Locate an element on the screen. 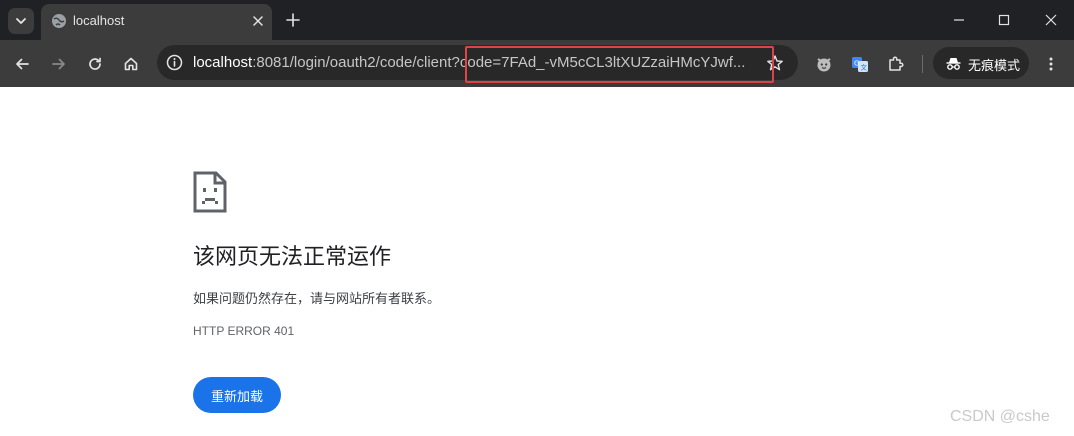  maximize-button is located at coordinates (1004, 20).